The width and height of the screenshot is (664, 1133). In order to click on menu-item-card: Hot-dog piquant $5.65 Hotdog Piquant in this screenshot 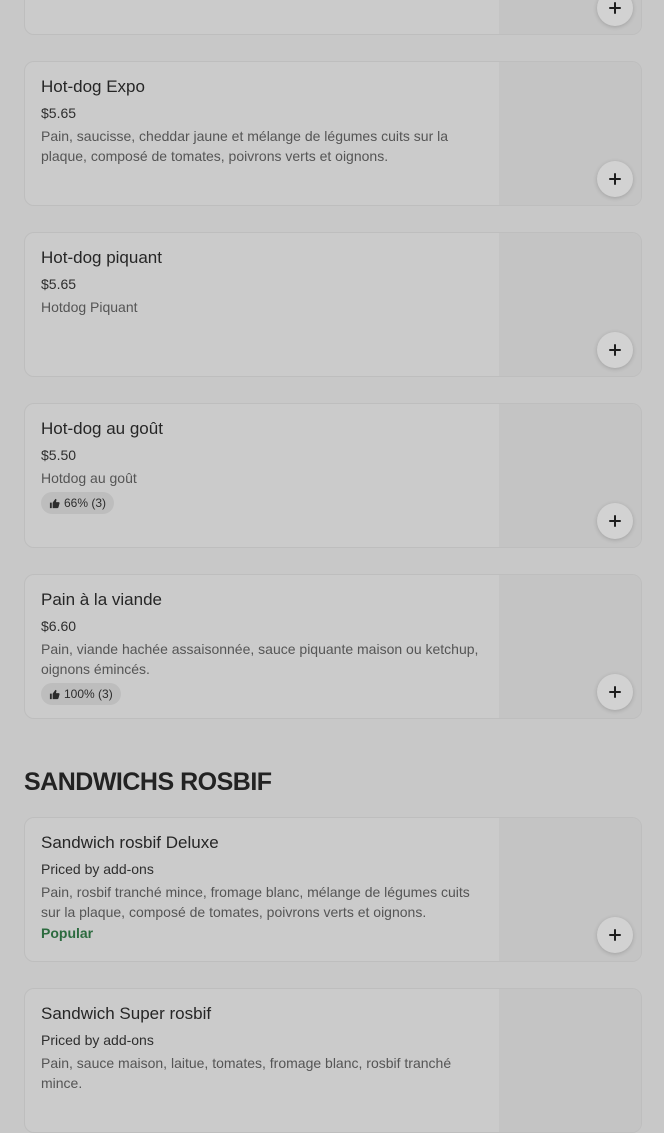, I will do `click(333, 304)`.